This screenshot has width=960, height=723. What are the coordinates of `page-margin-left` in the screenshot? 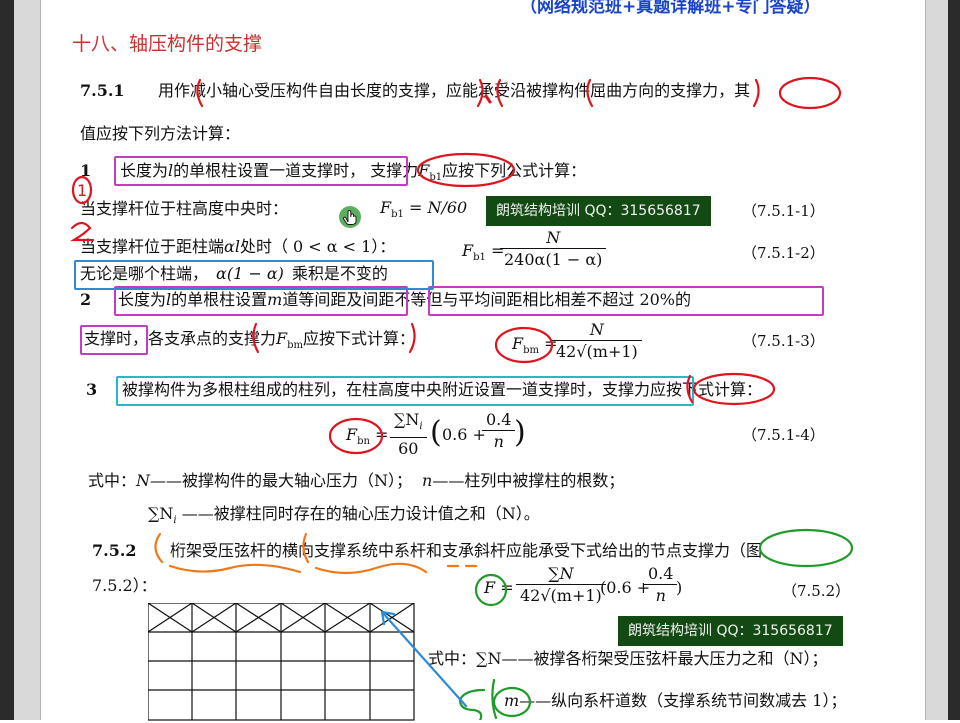 It's located at (27, 360).